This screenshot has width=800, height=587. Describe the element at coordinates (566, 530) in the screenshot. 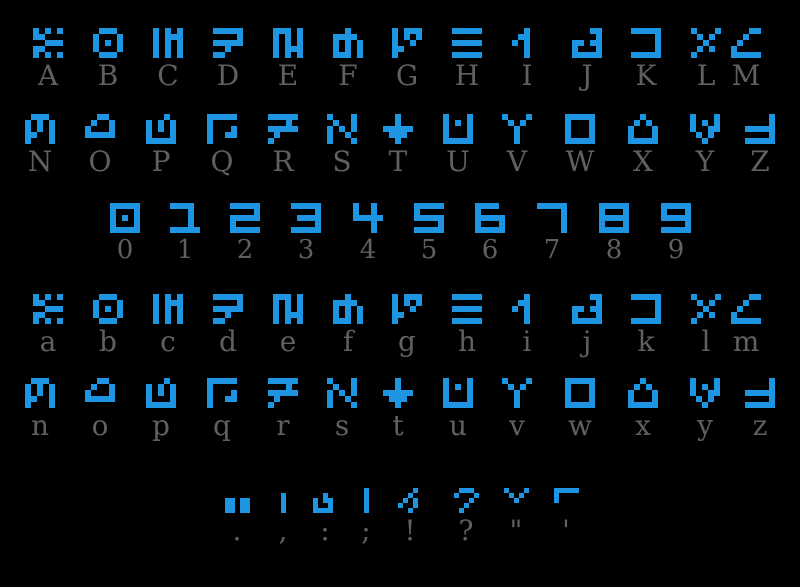

I see `glyph-label: '` at that location.